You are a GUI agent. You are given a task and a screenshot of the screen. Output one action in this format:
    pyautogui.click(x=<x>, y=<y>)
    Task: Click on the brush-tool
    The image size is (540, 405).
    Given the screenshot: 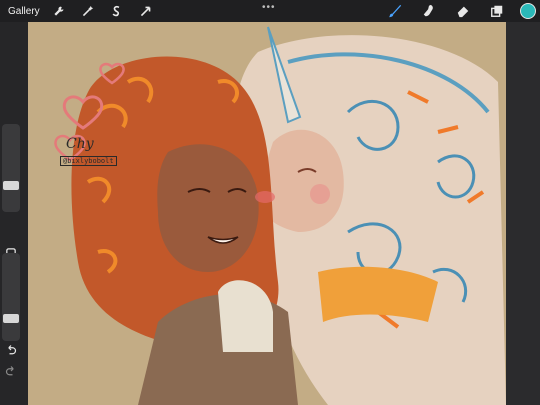 What is the action you would take?
    pyautogui.click(x=395, y=11)
    